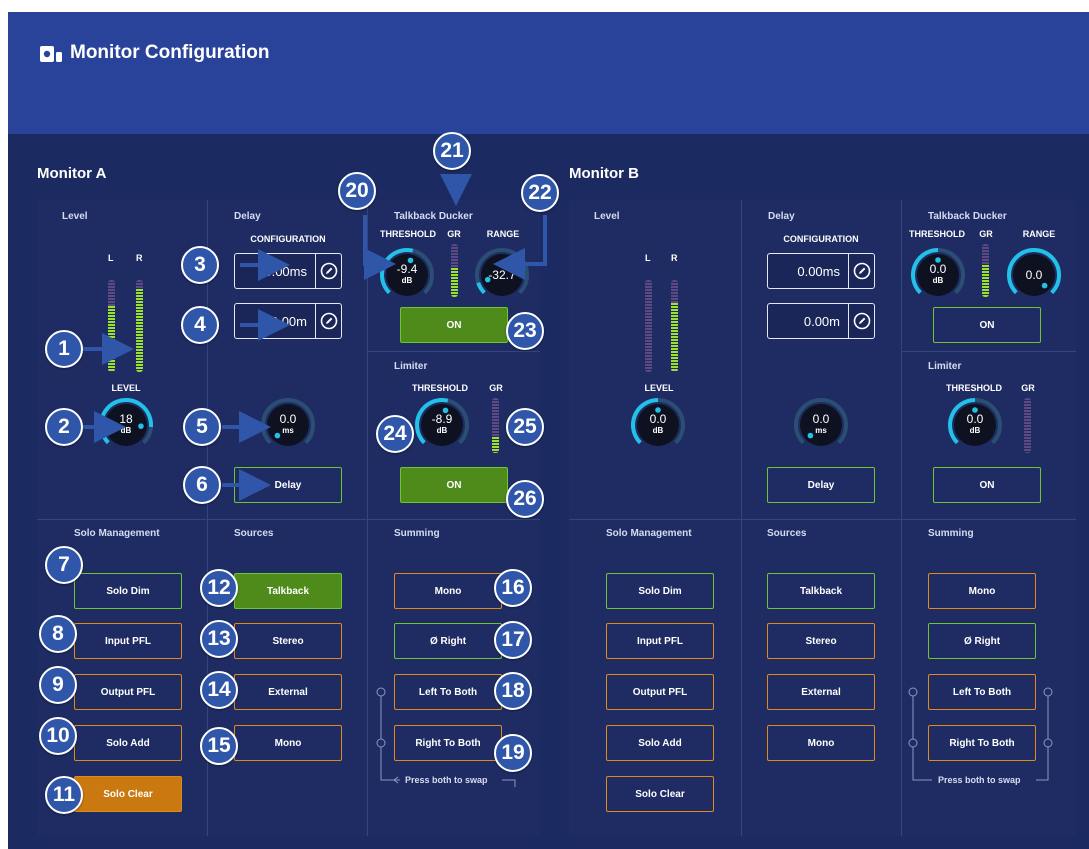  What do you see at coordinates (126, 388) in the screenshot?
I see `level-knob-label: LEVEL` at bounding box center [126, 388].